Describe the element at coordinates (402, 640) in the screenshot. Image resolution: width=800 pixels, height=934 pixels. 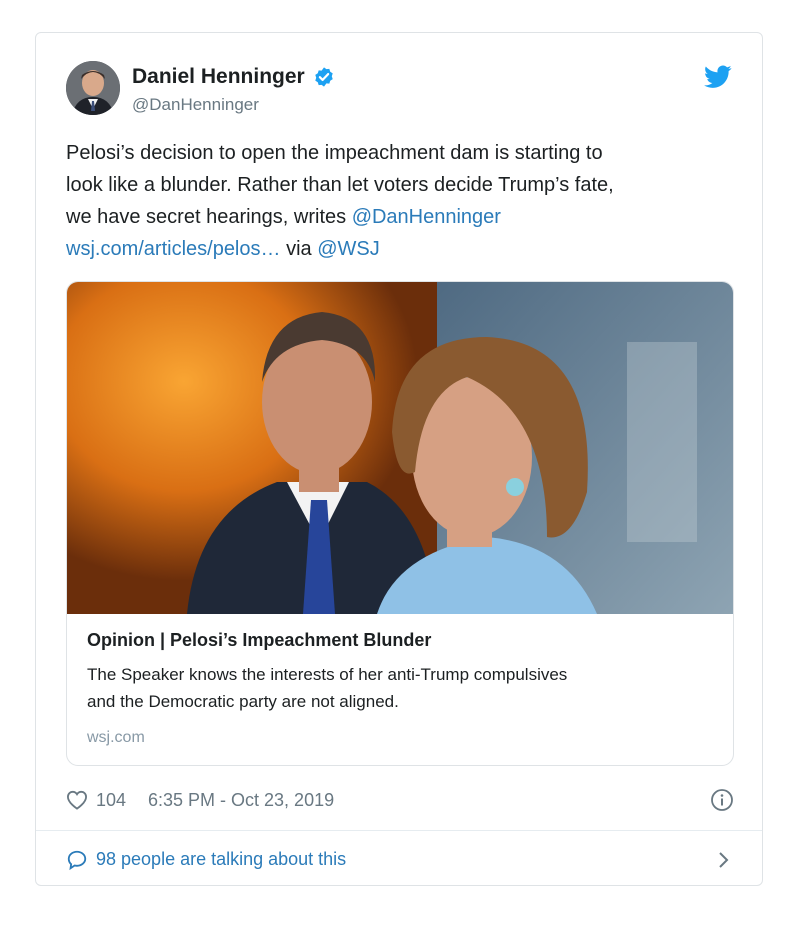
I see `card-title: Opinion | Pelosi’s Impeachment Blunder` at that location.